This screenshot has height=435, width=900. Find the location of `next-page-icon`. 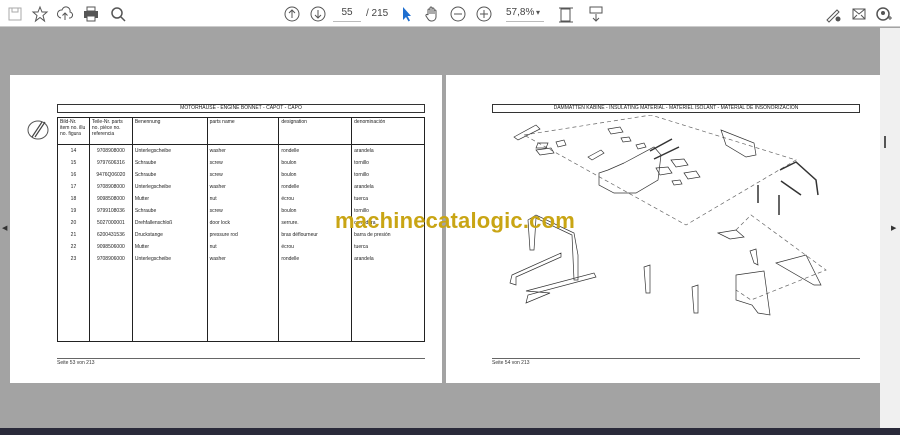

next-page-icon is located at coordinates (318, 14).